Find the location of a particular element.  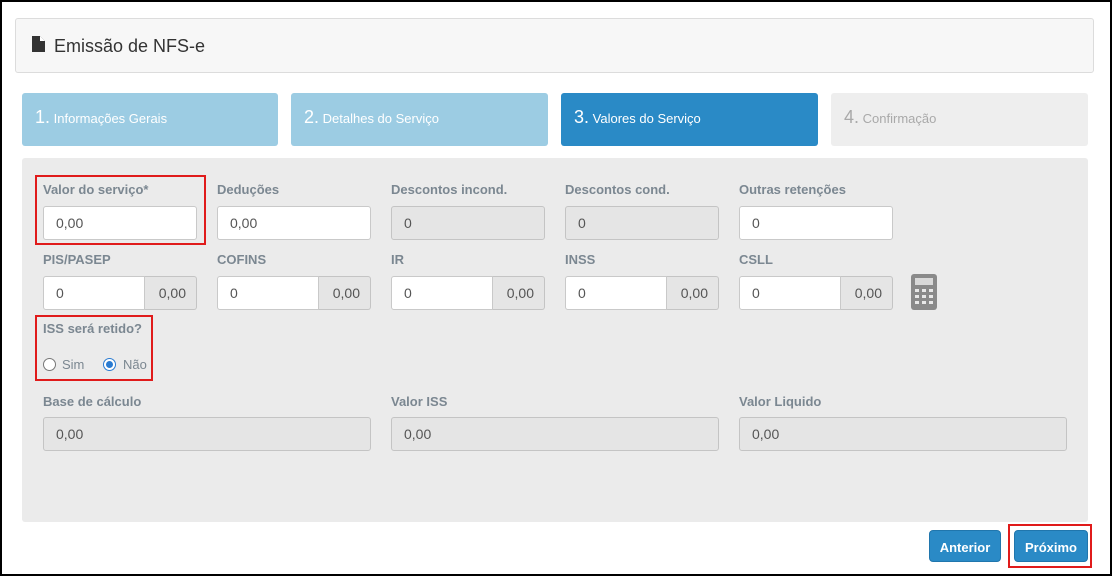

step-number: 4. is located at coordinates (852, 117).